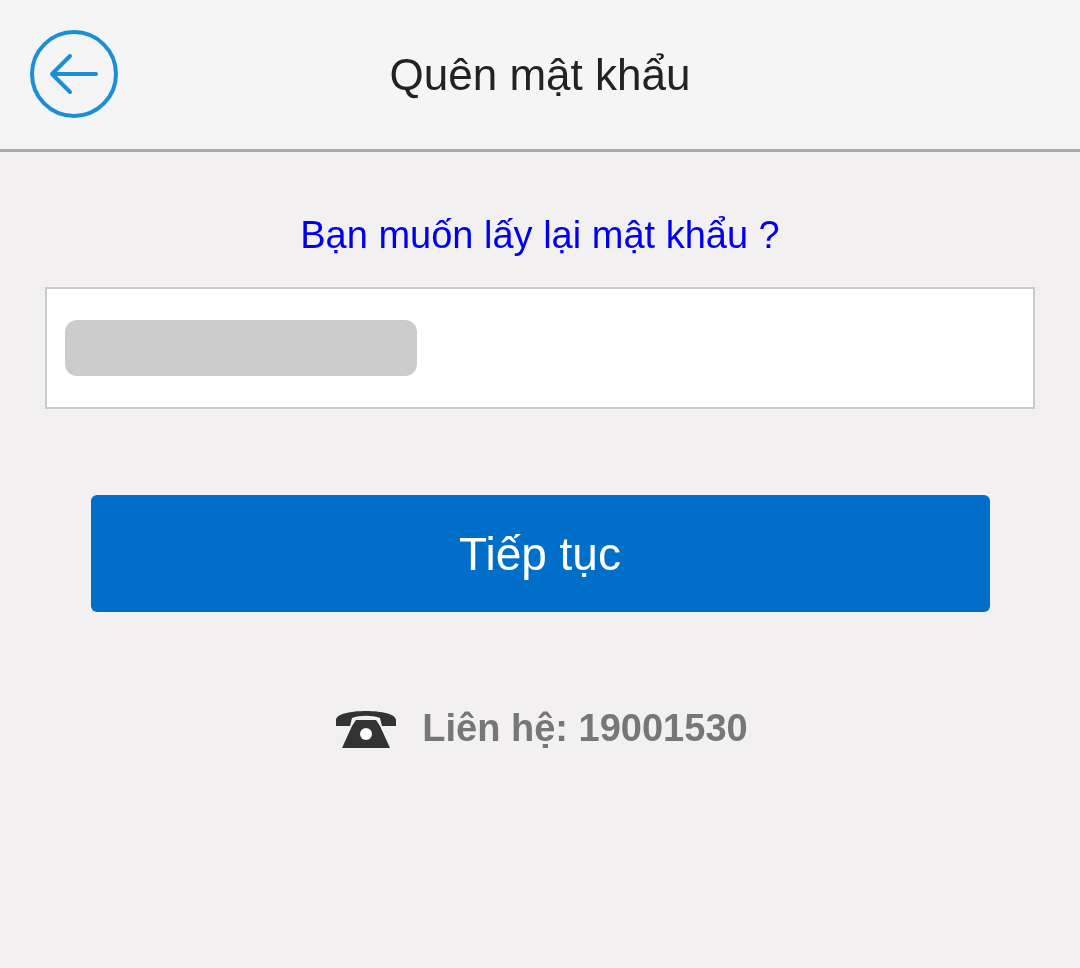  What do you see at coordinates (585, 728) in the screenshot?
I see `contact-text: Liên hệ: 19001530` at bounding box center [585, 728].